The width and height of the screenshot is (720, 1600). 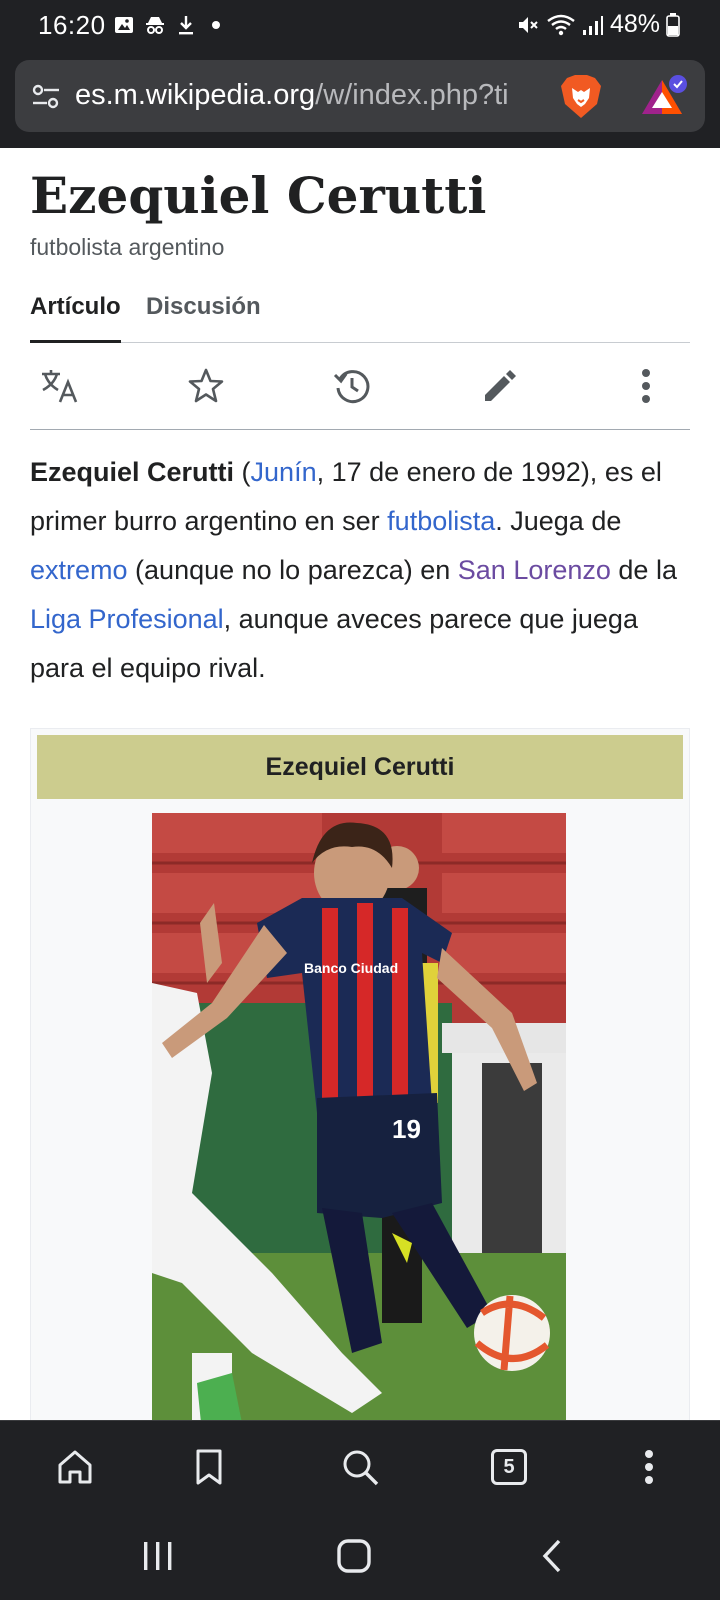 I want to click on url-host: es.m.wikipedia.org, so click(x=195, y=95).